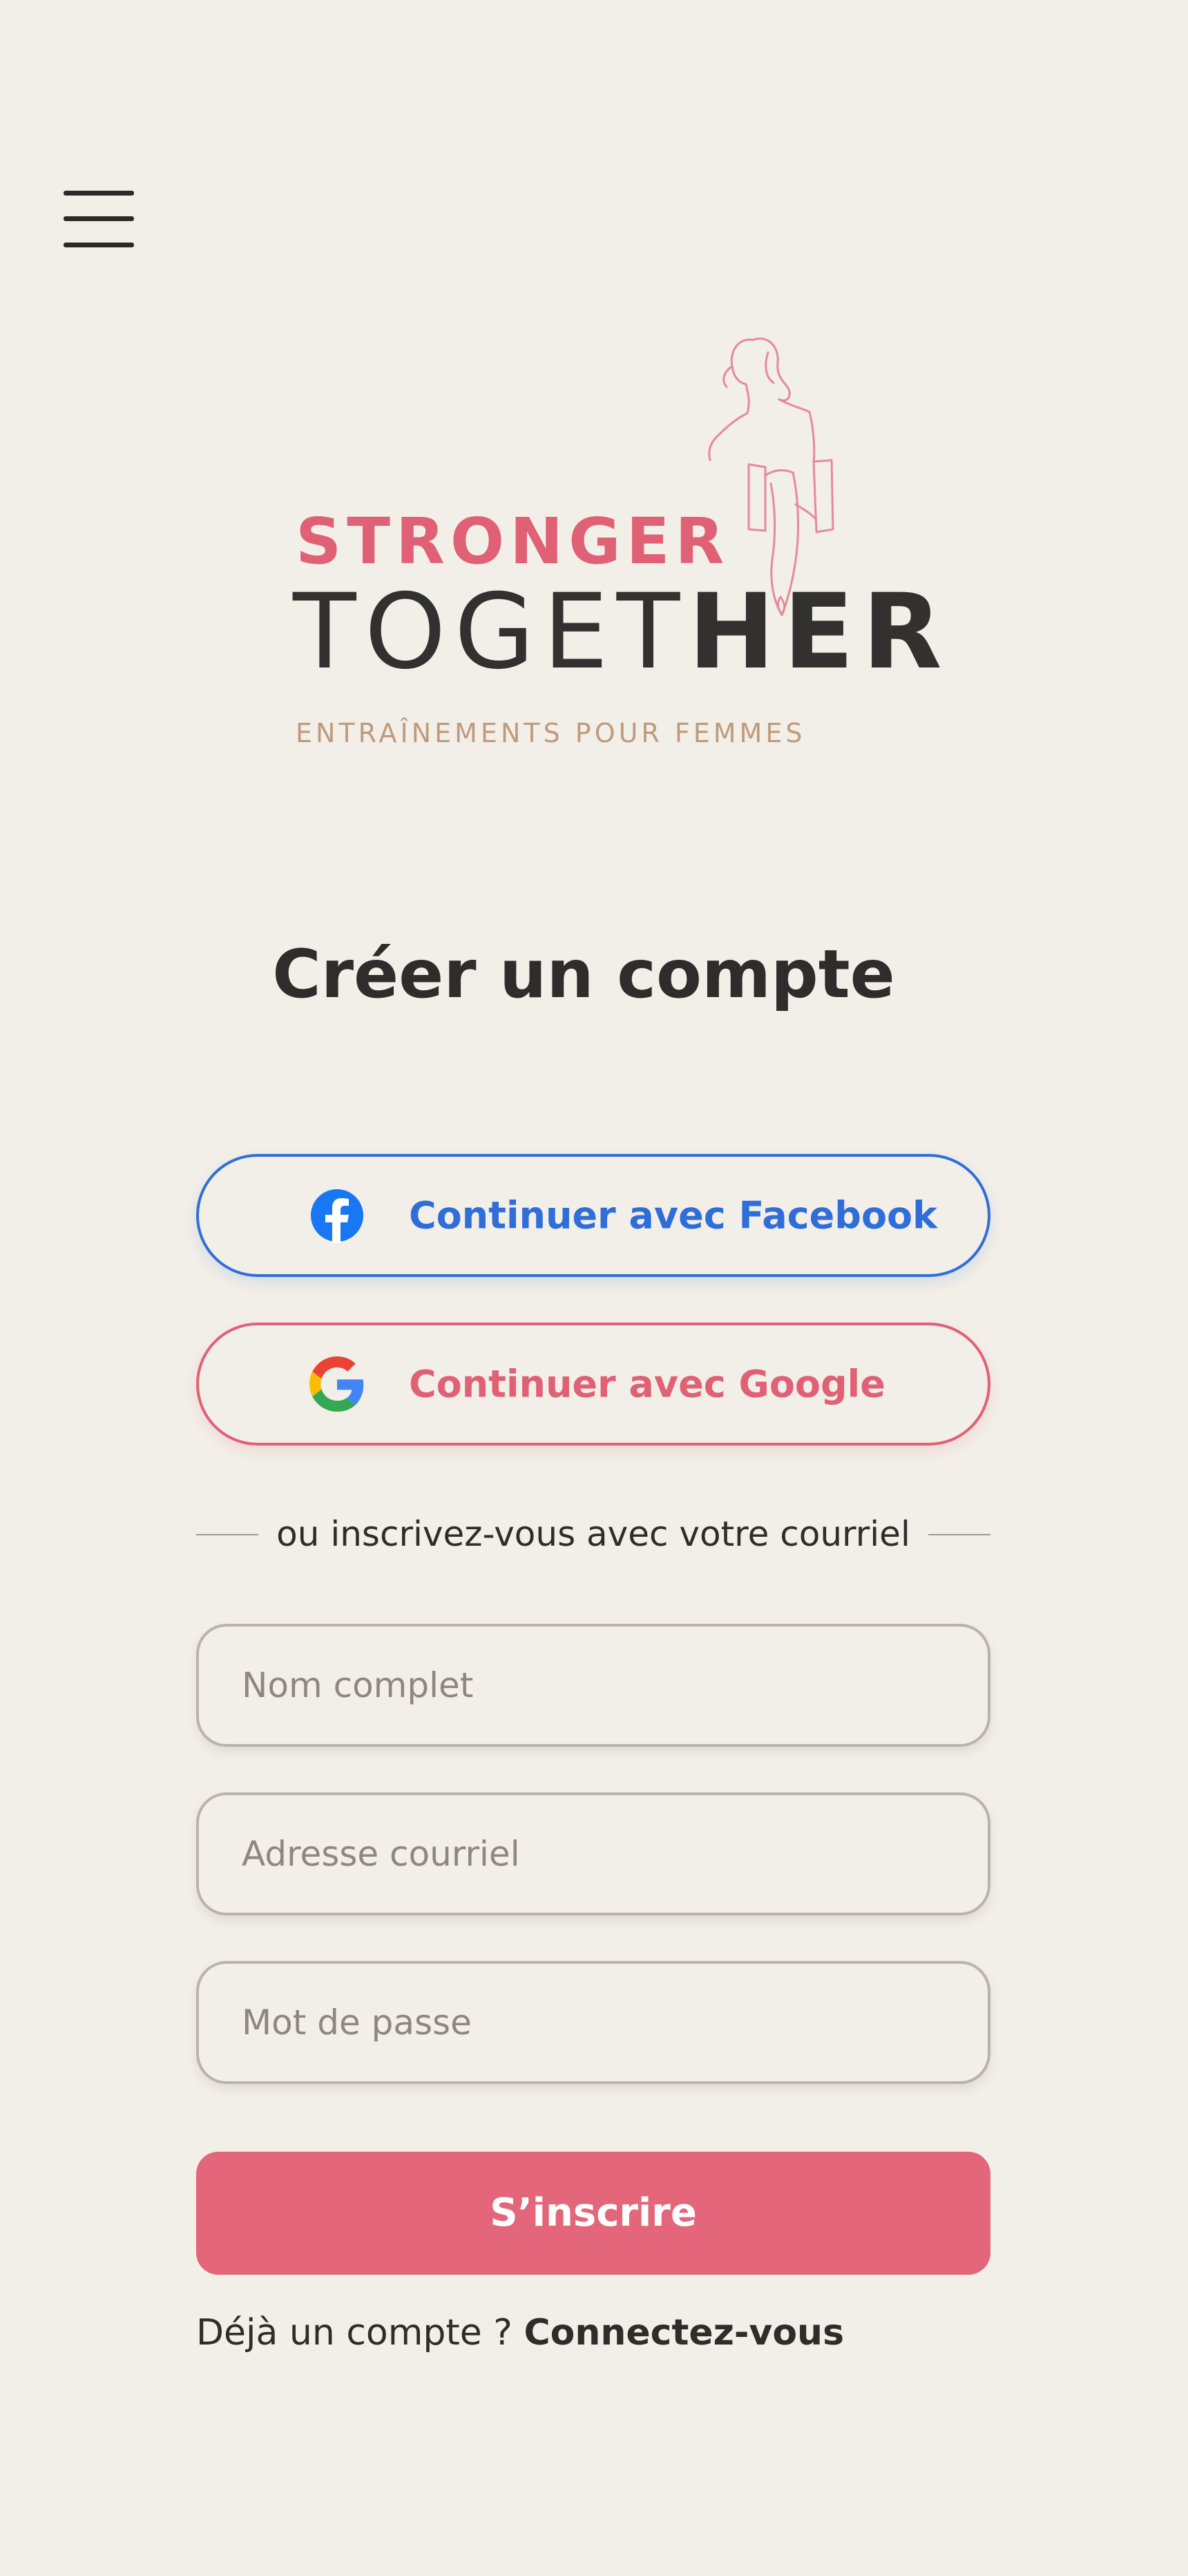 Image resolution: width=1188 pixels, height=2576 pixels. What do you see at coordinates (513, 541) in the screenshot?
I see `logo-stronger-text: STRONGER` at bounding box center [513, 541].